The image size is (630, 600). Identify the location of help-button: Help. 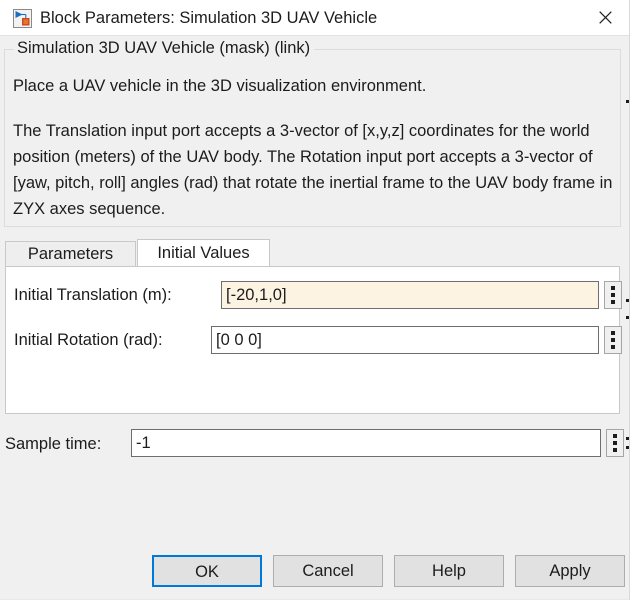
(449, 571).